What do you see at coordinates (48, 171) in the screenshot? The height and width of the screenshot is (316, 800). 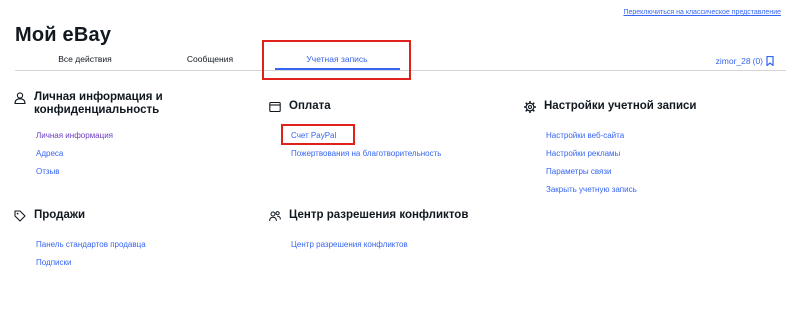 I see `link-feedback: Отзыв` at bounding box center [48, 171].